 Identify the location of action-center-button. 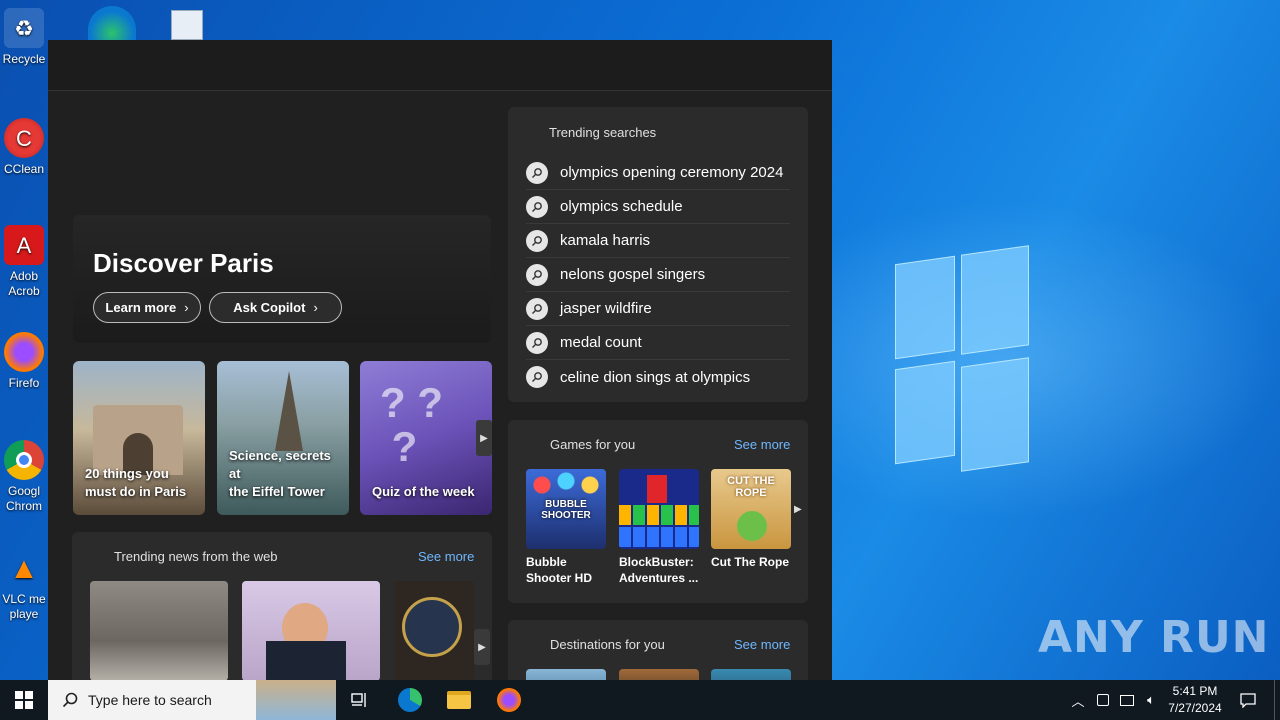
(1248, 700).